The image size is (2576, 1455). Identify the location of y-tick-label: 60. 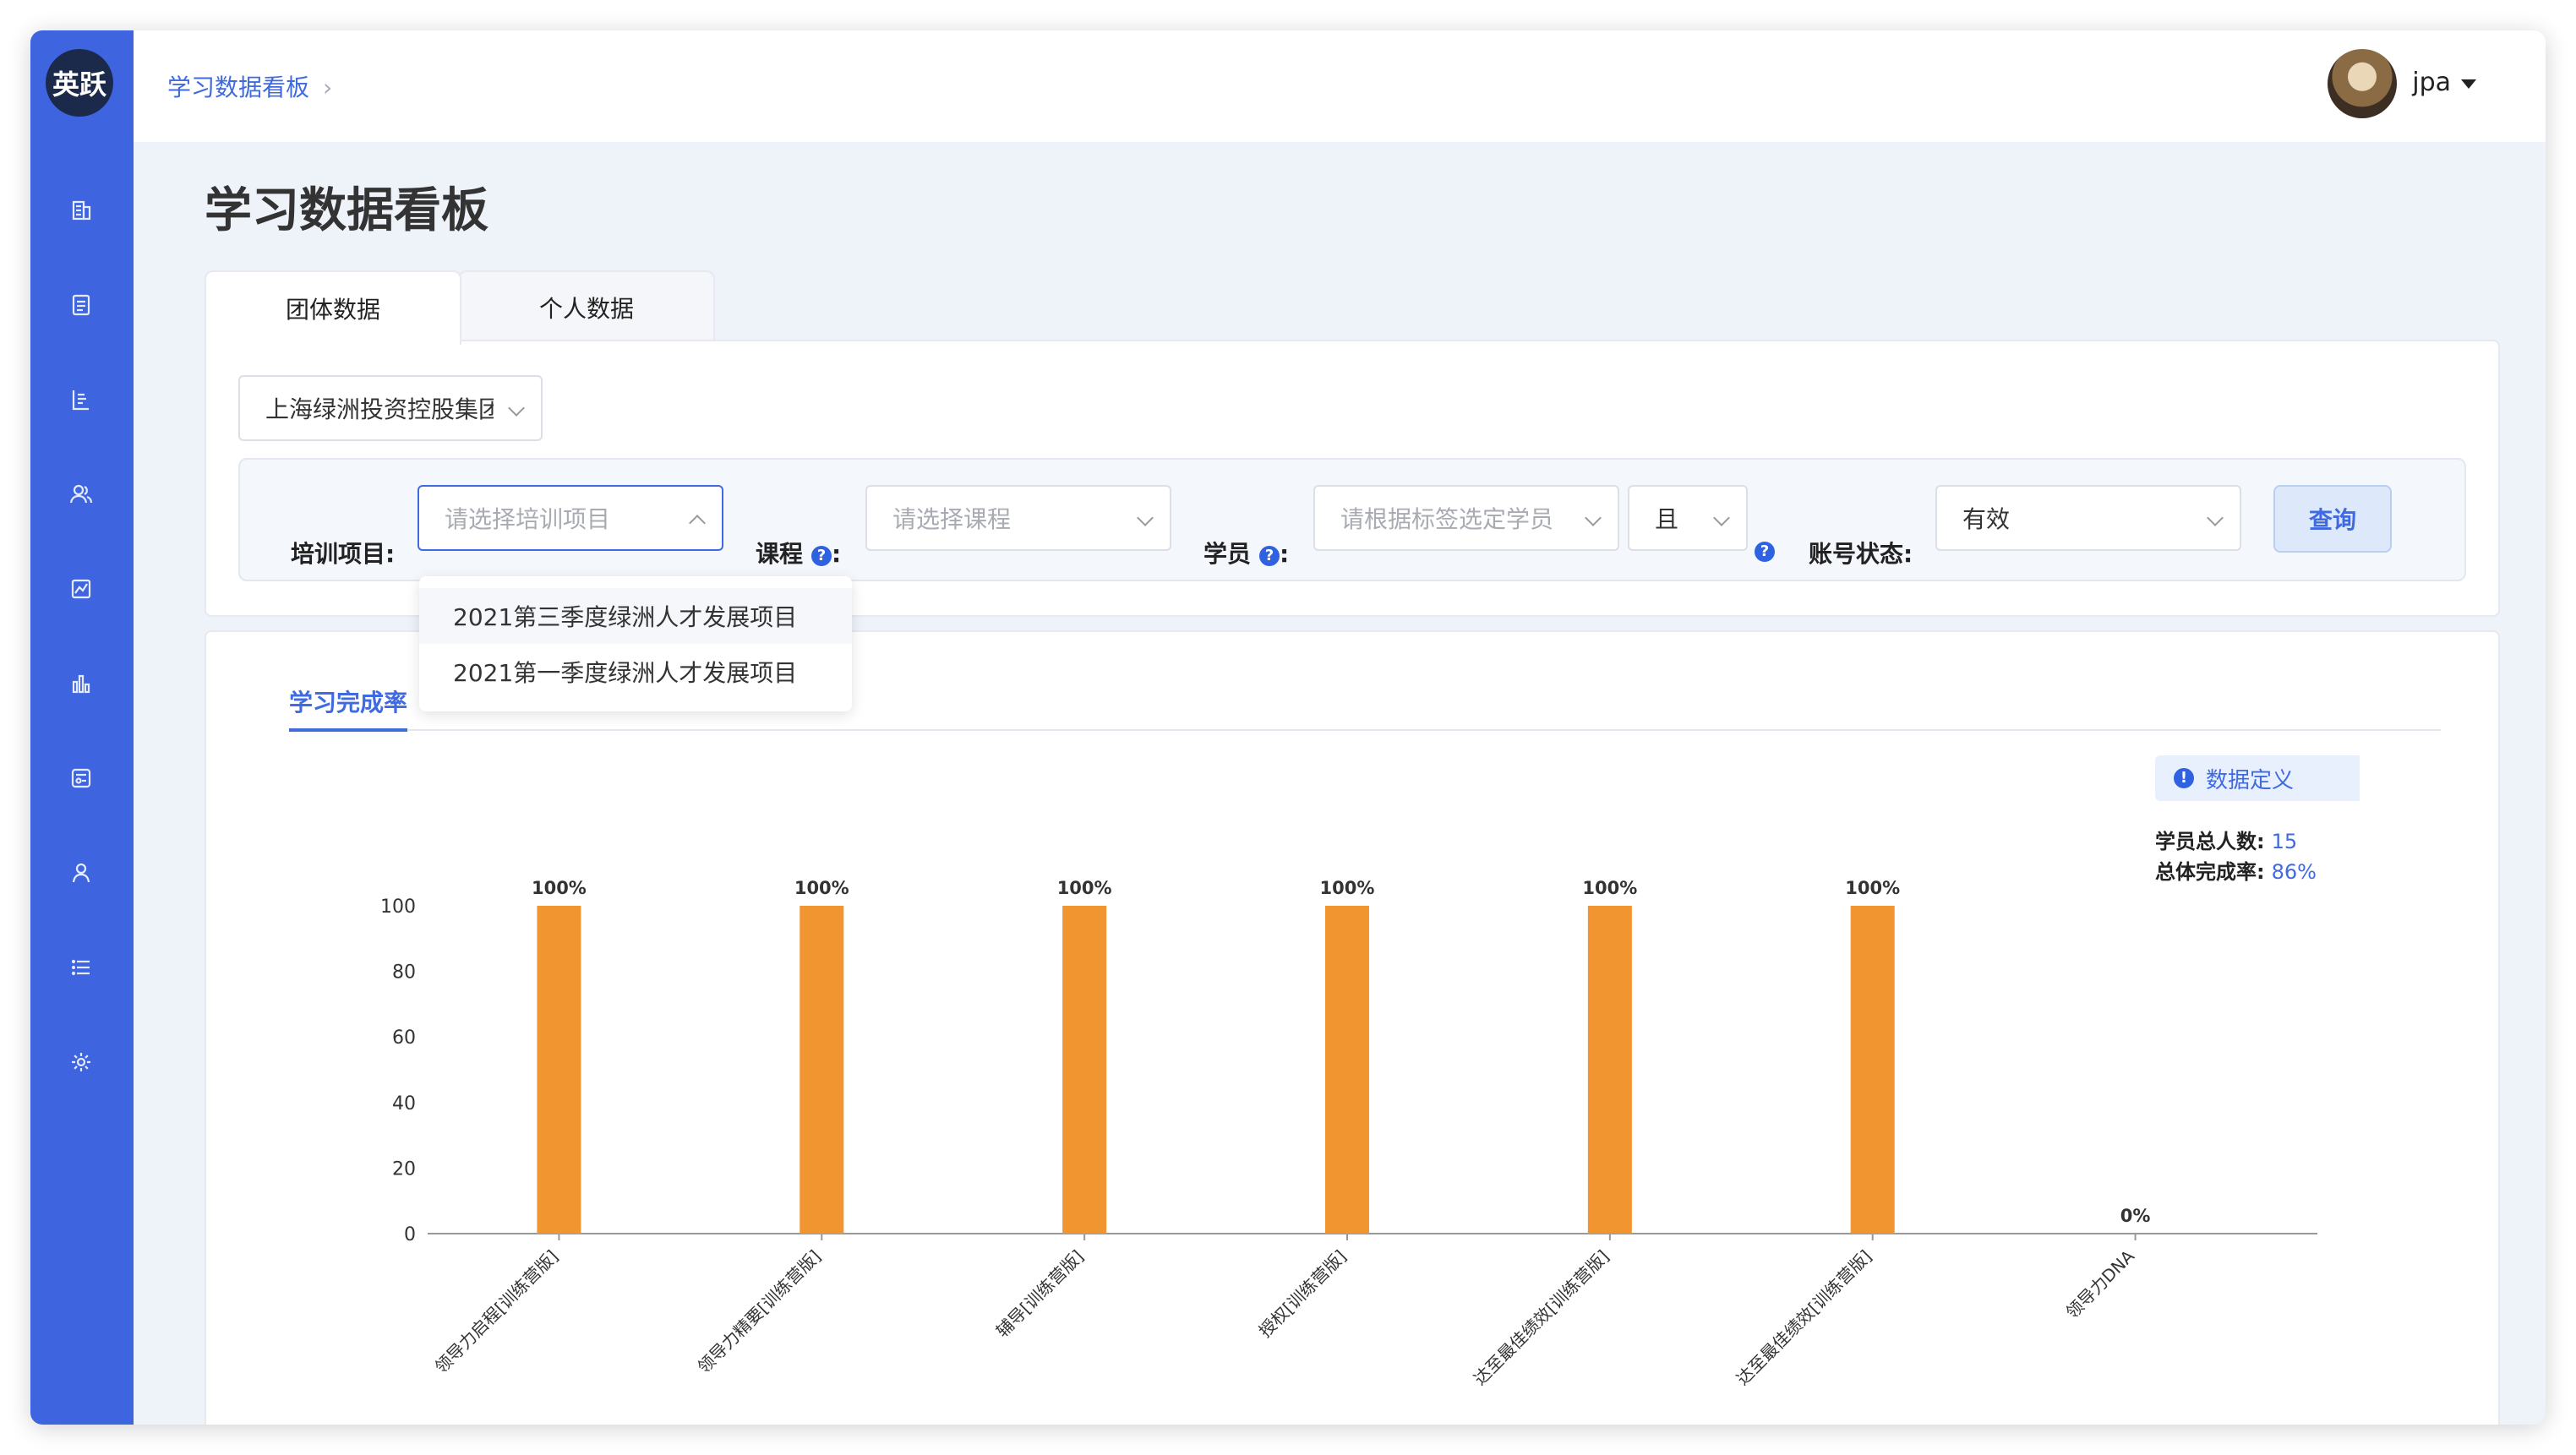
(404, 1038).